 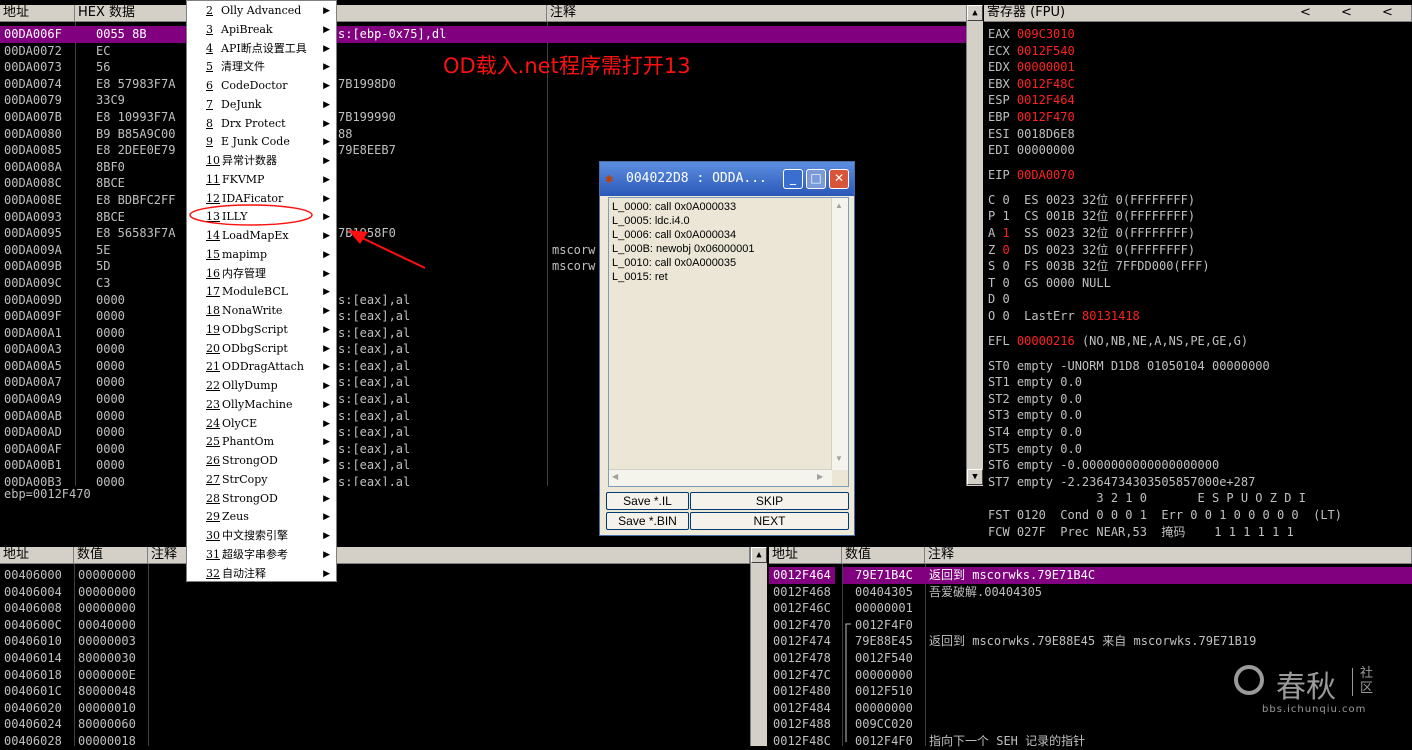 What do you see at coordinates (261, 349) in the screenshot?
I see `menu-item-odbgscript: 20 ODbgScript ▶` at bounding box center [261, 349].